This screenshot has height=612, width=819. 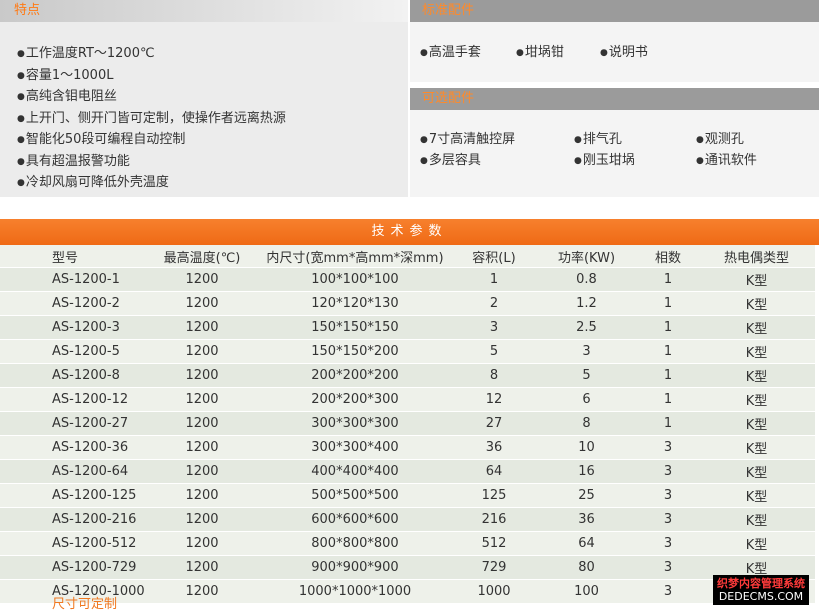 What do you see at coordinates (494, 471) in the screenshot?
I see `table-cell: 64` at bounding box center [494, 471].